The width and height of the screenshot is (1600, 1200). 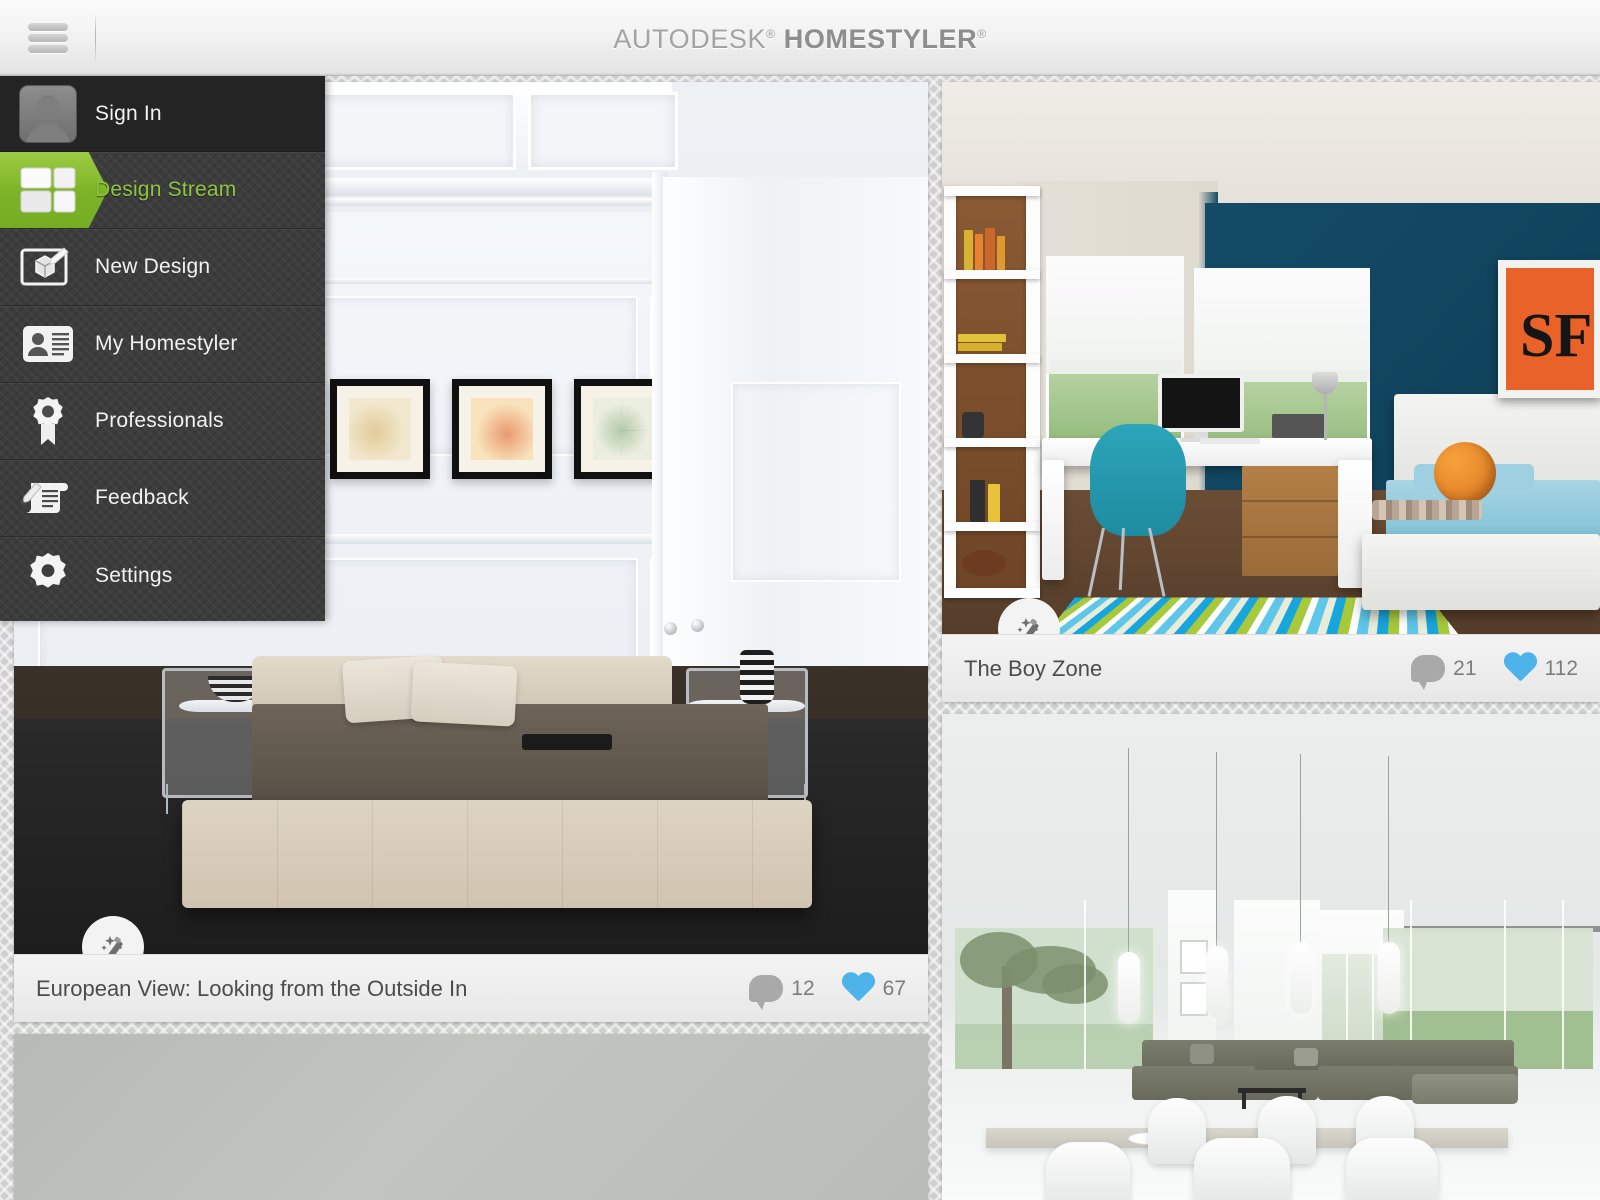 I want to click on sidebar-item-design-stream: Design Stream, so click(x=162, y=190).